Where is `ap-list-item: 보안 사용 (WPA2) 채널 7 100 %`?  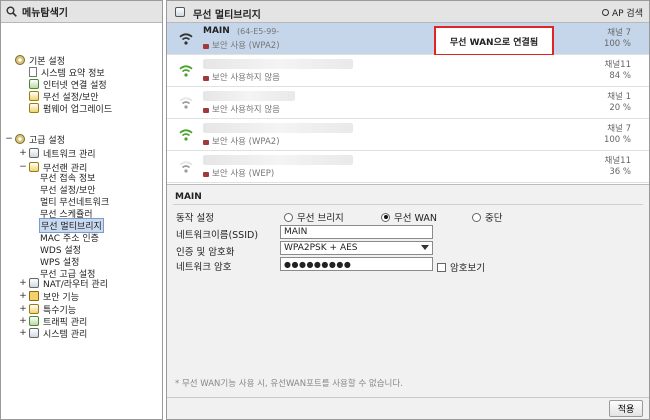
ap-list-item: 보안 사용 (WPA2) 채널 7 100 % is located at coordinates (408, 135).